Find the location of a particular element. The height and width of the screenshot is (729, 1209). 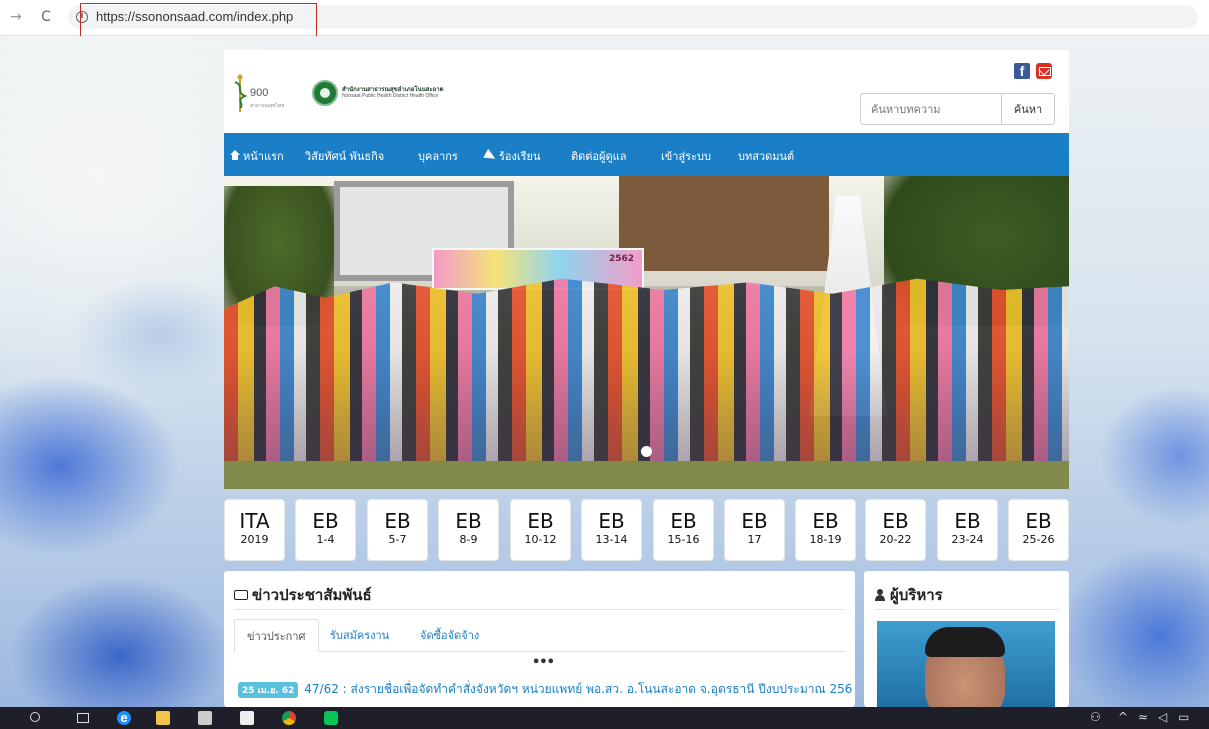

admin-title-text: ผู้บริหาร is located at coordinates (916, 595).